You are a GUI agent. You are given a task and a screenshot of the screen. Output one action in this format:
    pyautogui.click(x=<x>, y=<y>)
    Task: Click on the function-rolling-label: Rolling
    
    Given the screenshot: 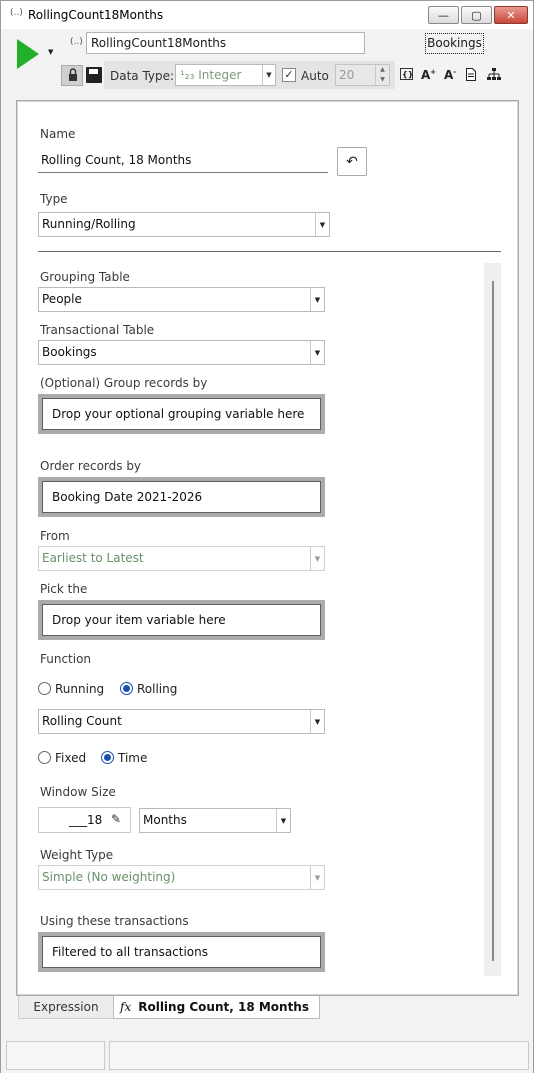 What is the action you would take?
    pyautogui.click(x=157, y=689)
    